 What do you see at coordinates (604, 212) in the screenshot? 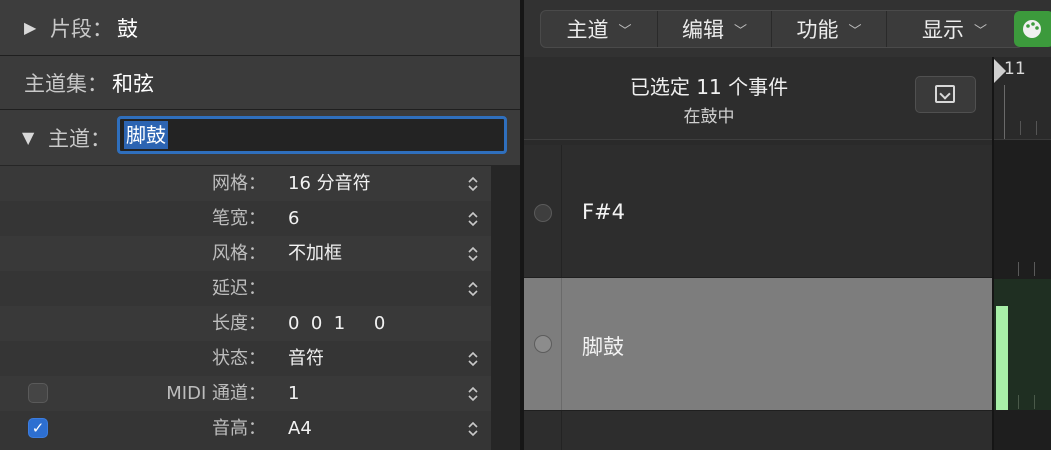
I see `track-name: F#4` at bounding box center [604, 212].